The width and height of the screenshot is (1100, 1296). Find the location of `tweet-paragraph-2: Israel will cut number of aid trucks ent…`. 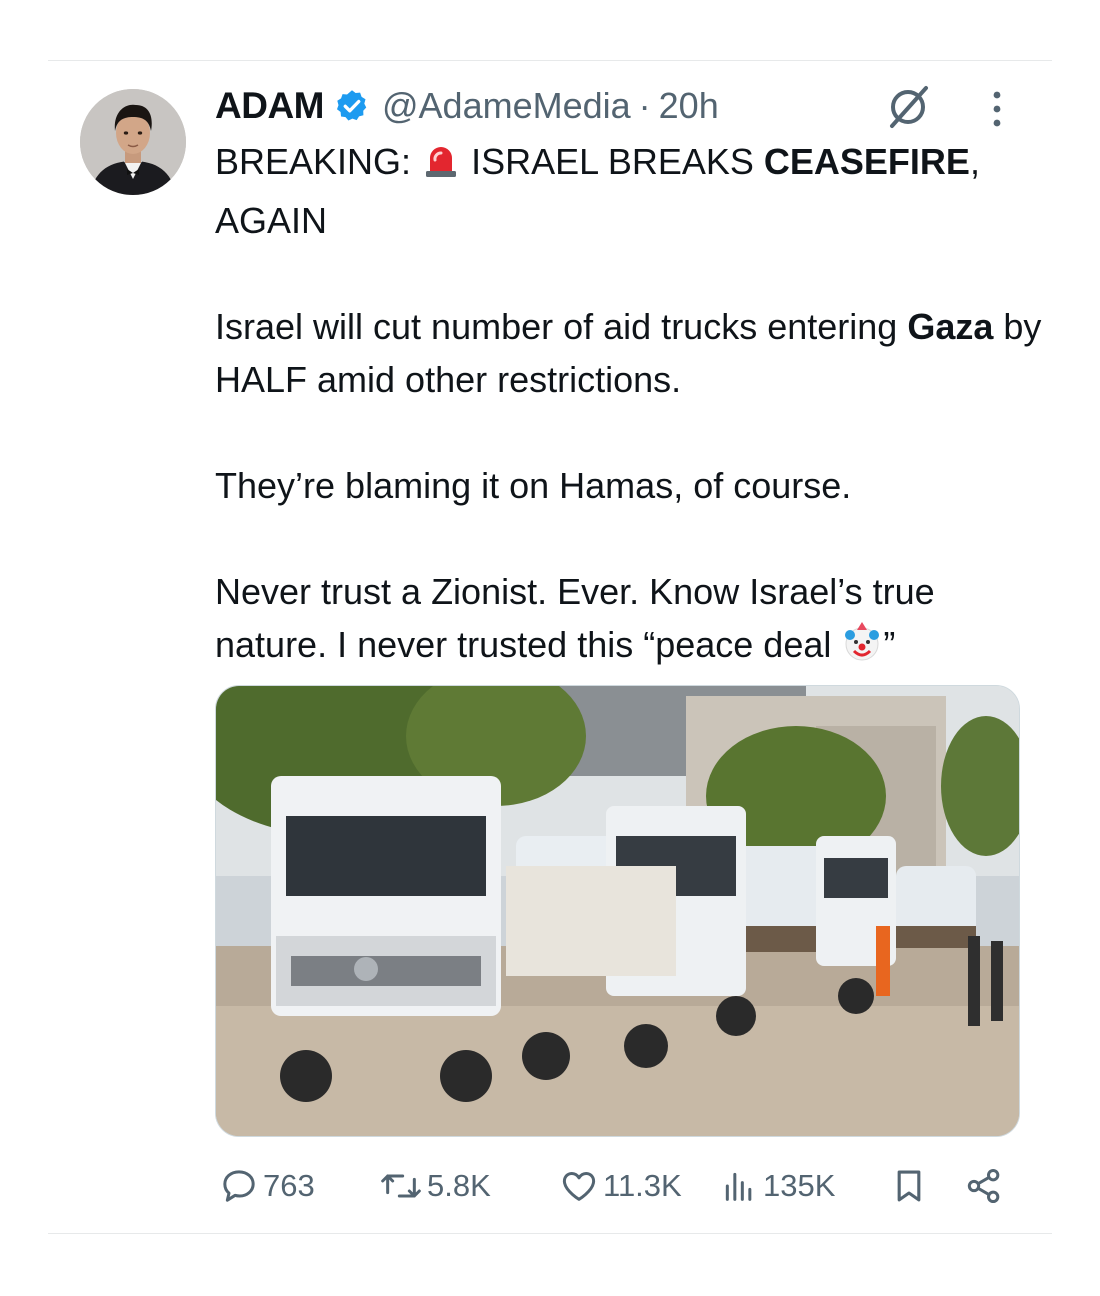

tweet-paragraph-2: Israel will cut number of aid trucks ent… is located at coordinates (630, 353).